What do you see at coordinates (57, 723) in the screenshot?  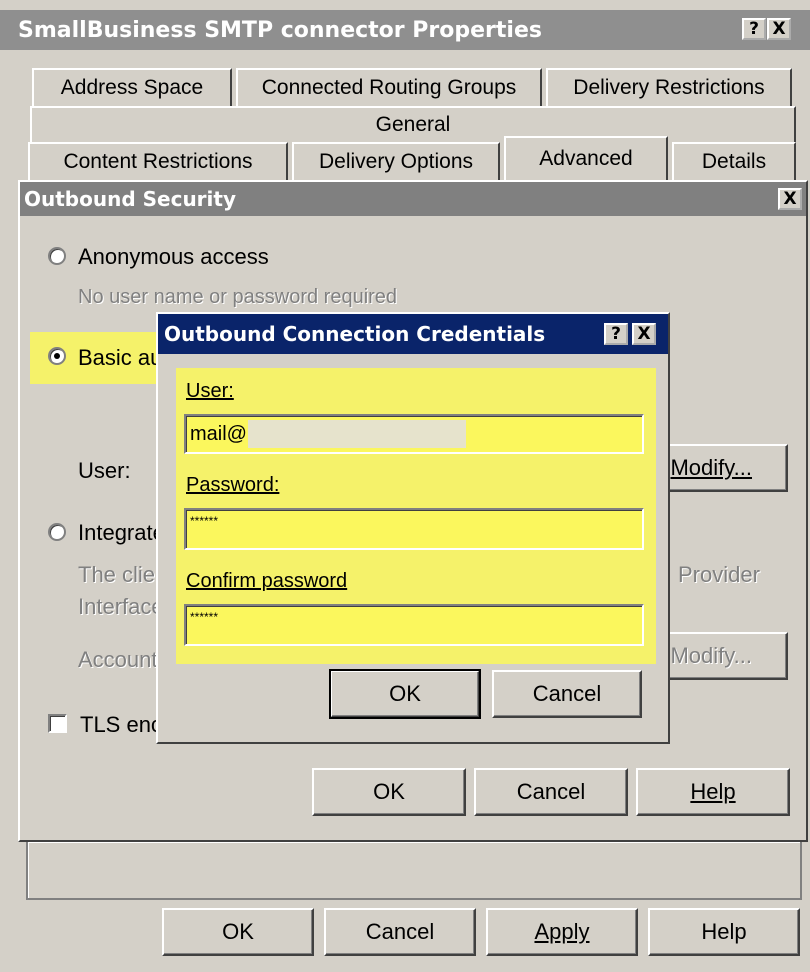 I see `tls-checkbox` at bounding box center [57, 723].